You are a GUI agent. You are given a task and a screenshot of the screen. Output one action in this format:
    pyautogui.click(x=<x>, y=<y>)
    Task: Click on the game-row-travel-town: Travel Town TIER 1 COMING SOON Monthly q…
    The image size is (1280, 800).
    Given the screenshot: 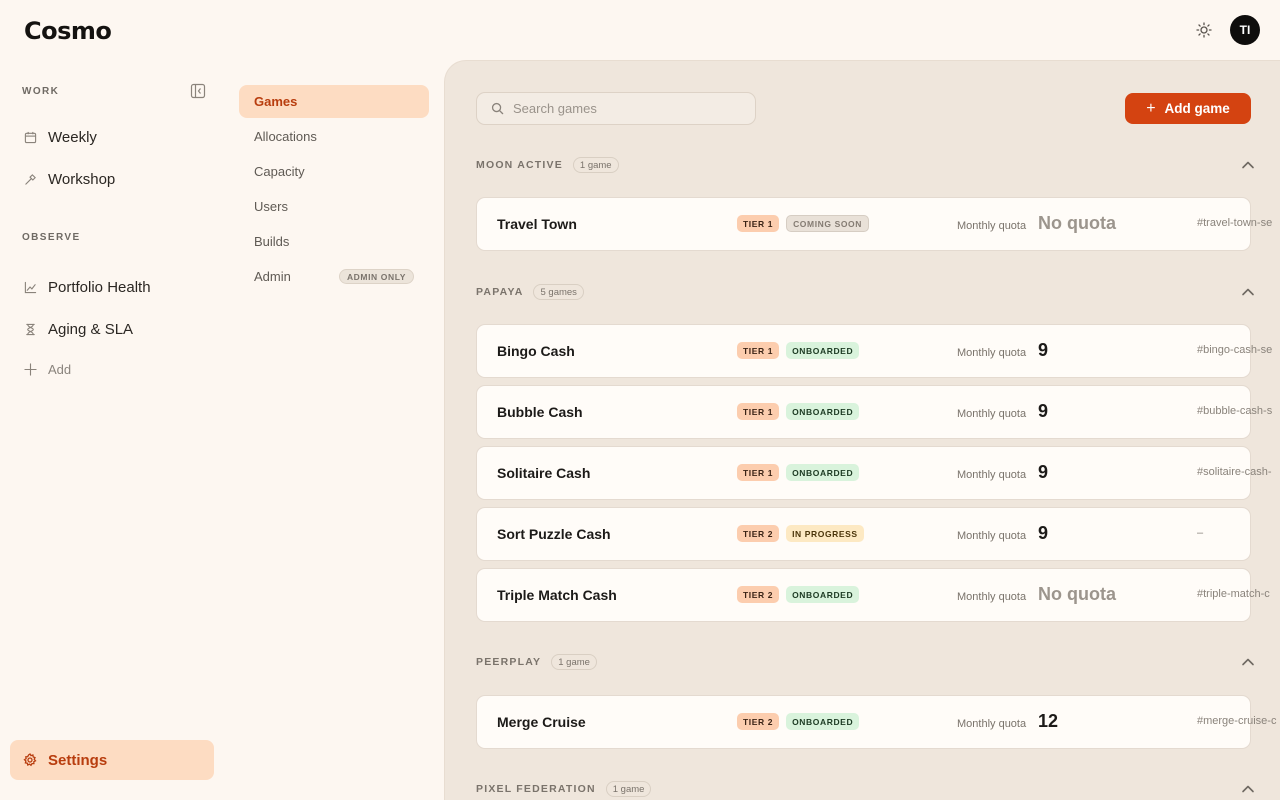 What is the action you would take?
    pyautogui.click(x=874, y=224)
    